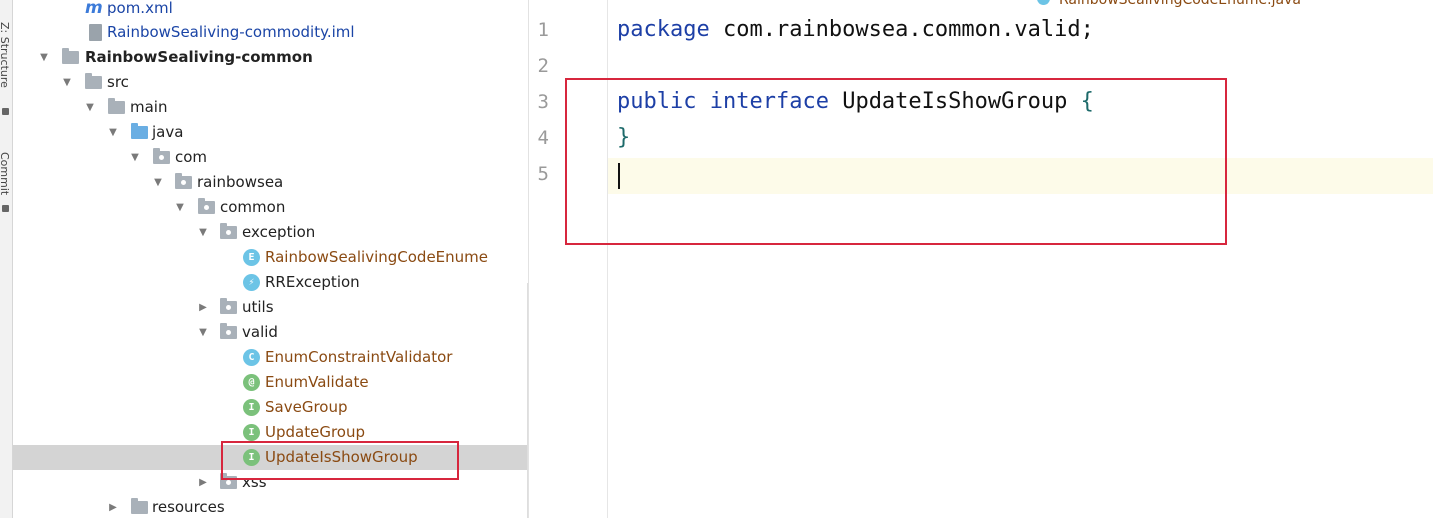  I want to click on keyword-package: package, so click(663, 29).